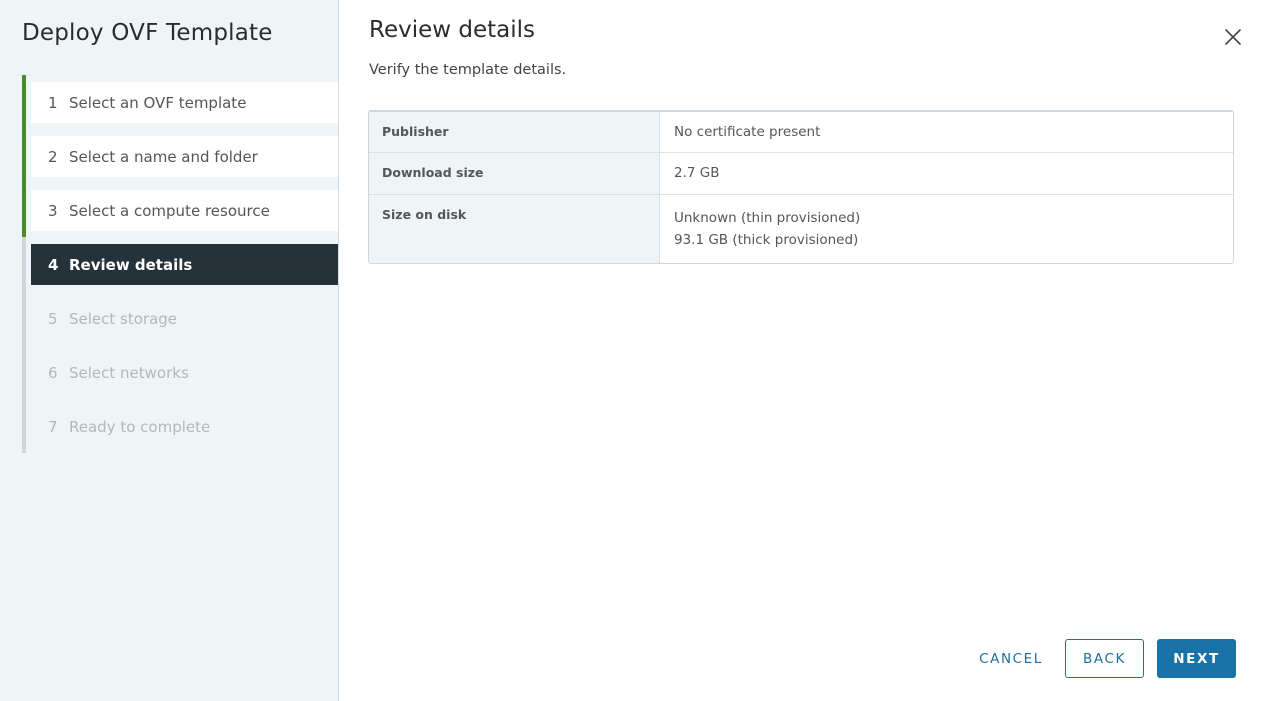 Image resolution: width=1262 pixels, height=701 pixels. Describe the element at coordinates (123, 318) in the screenshot. I see `step-label: Select storage` at that location.